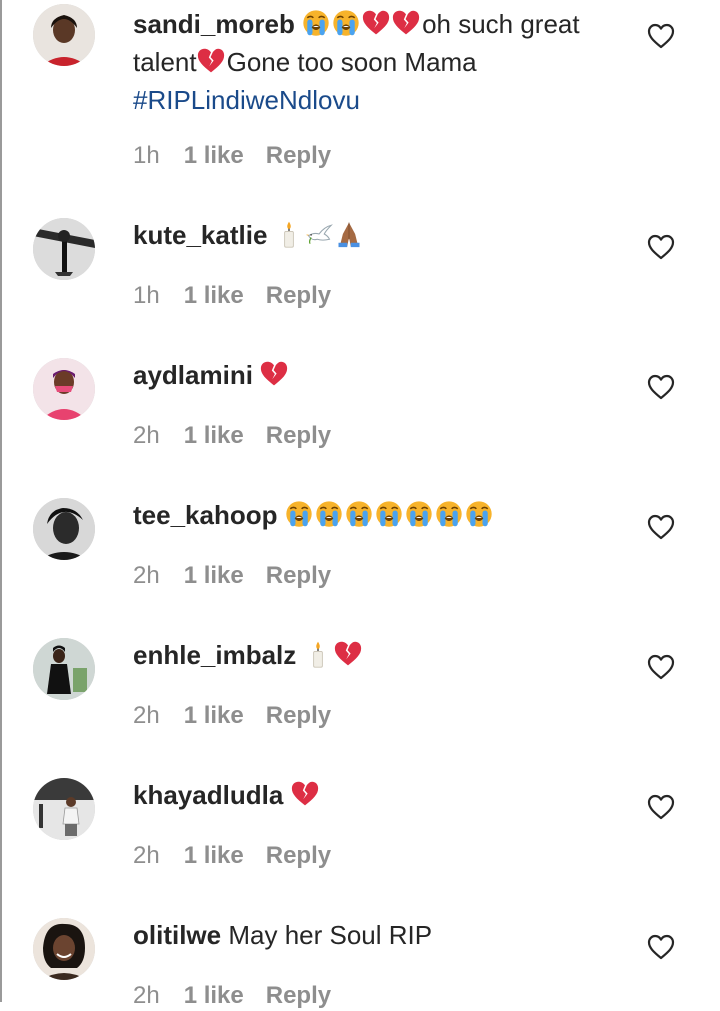 This screenshot has height=1011, width=720. Describe the element at coordinates (351, 62) in the screenshot. I see `comment-text: Gone too soon Mama` at that location.